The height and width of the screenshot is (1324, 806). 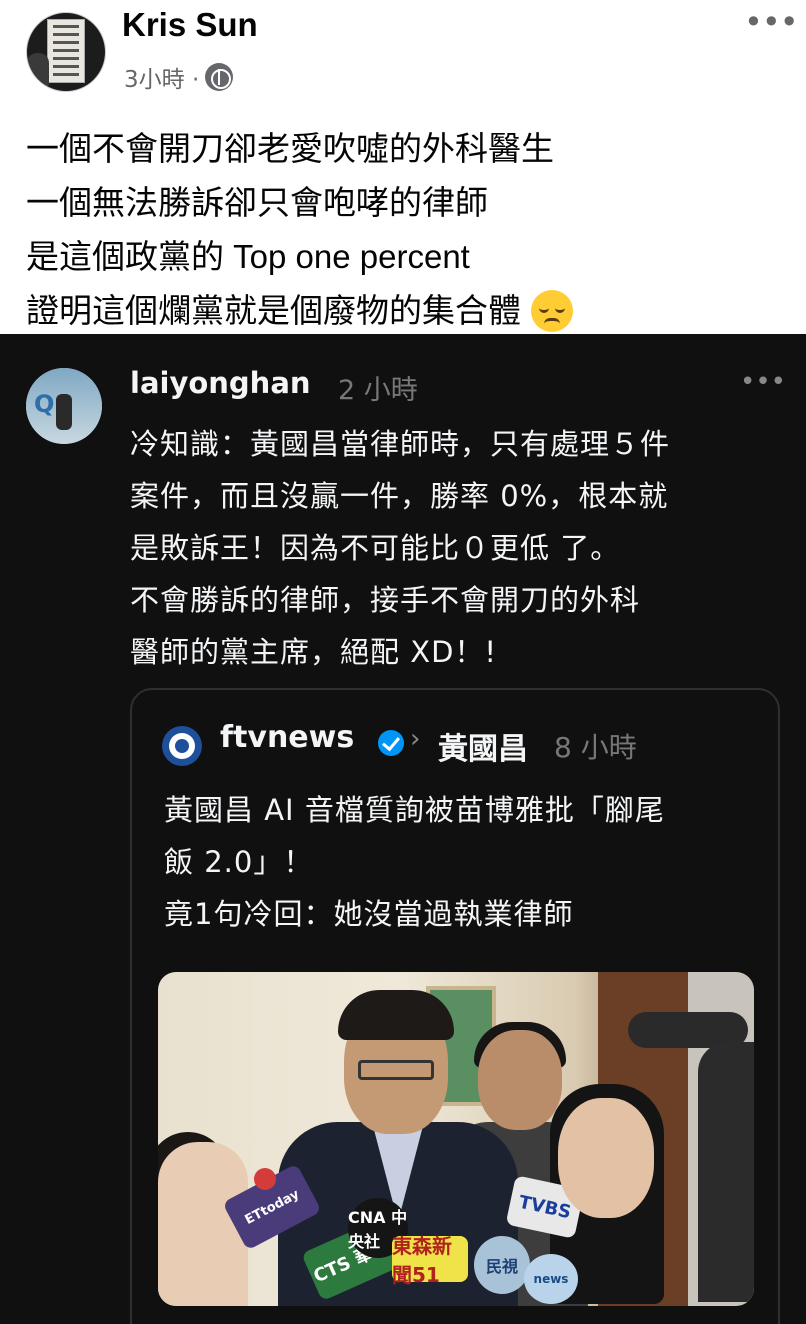 What do you see at coordinates (771, 22) in the screenshot?
I see `more-options-icon: •••` at bounding box center [771, 22].